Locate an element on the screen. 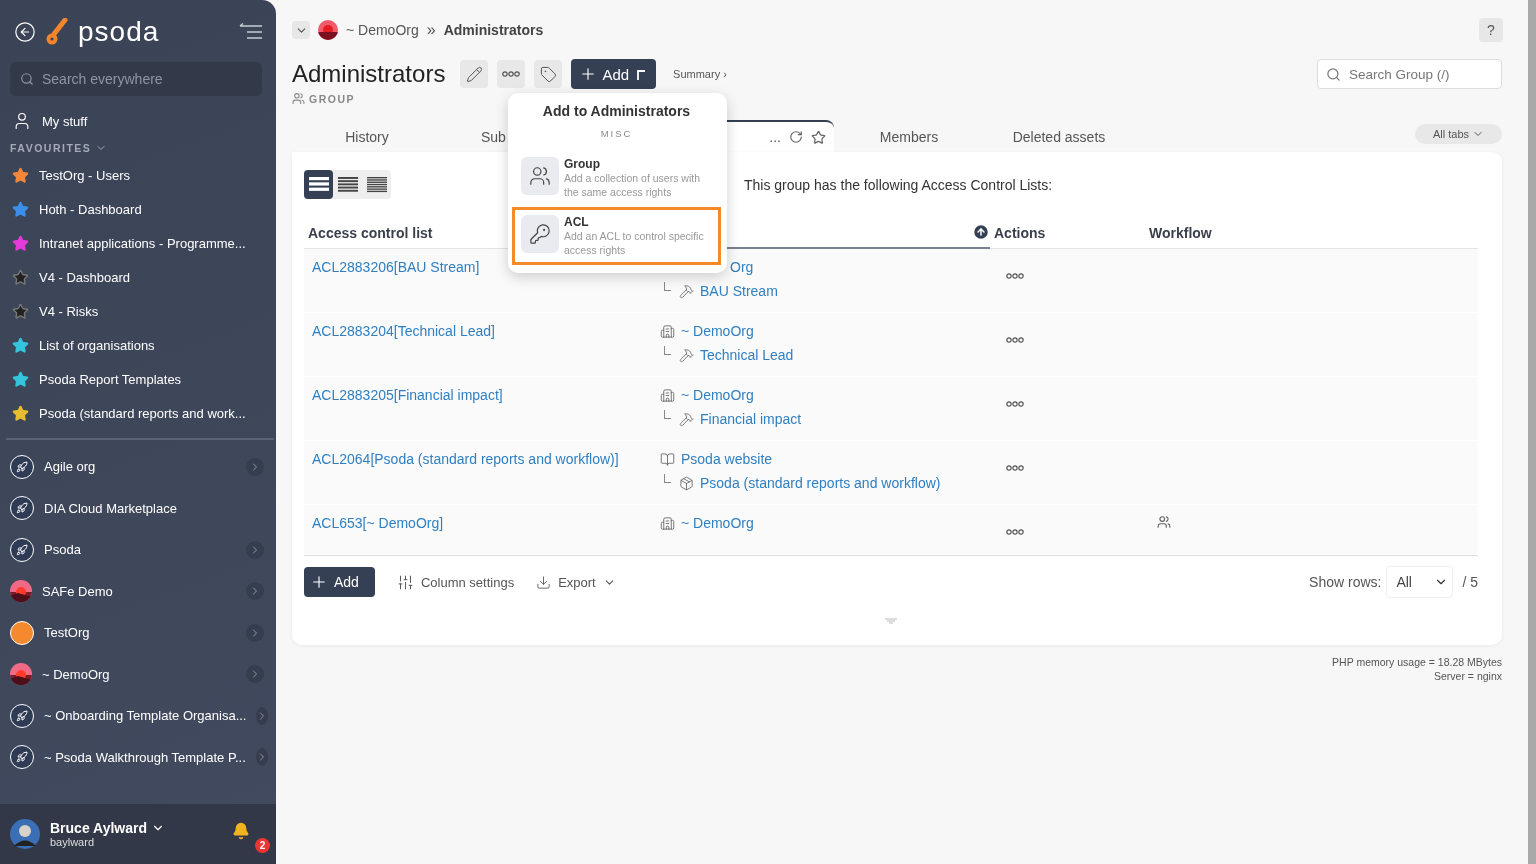 The image size is (1536, 864). acl-link: ACL2883205[Financial impact] is located at coordinates (407, 395).